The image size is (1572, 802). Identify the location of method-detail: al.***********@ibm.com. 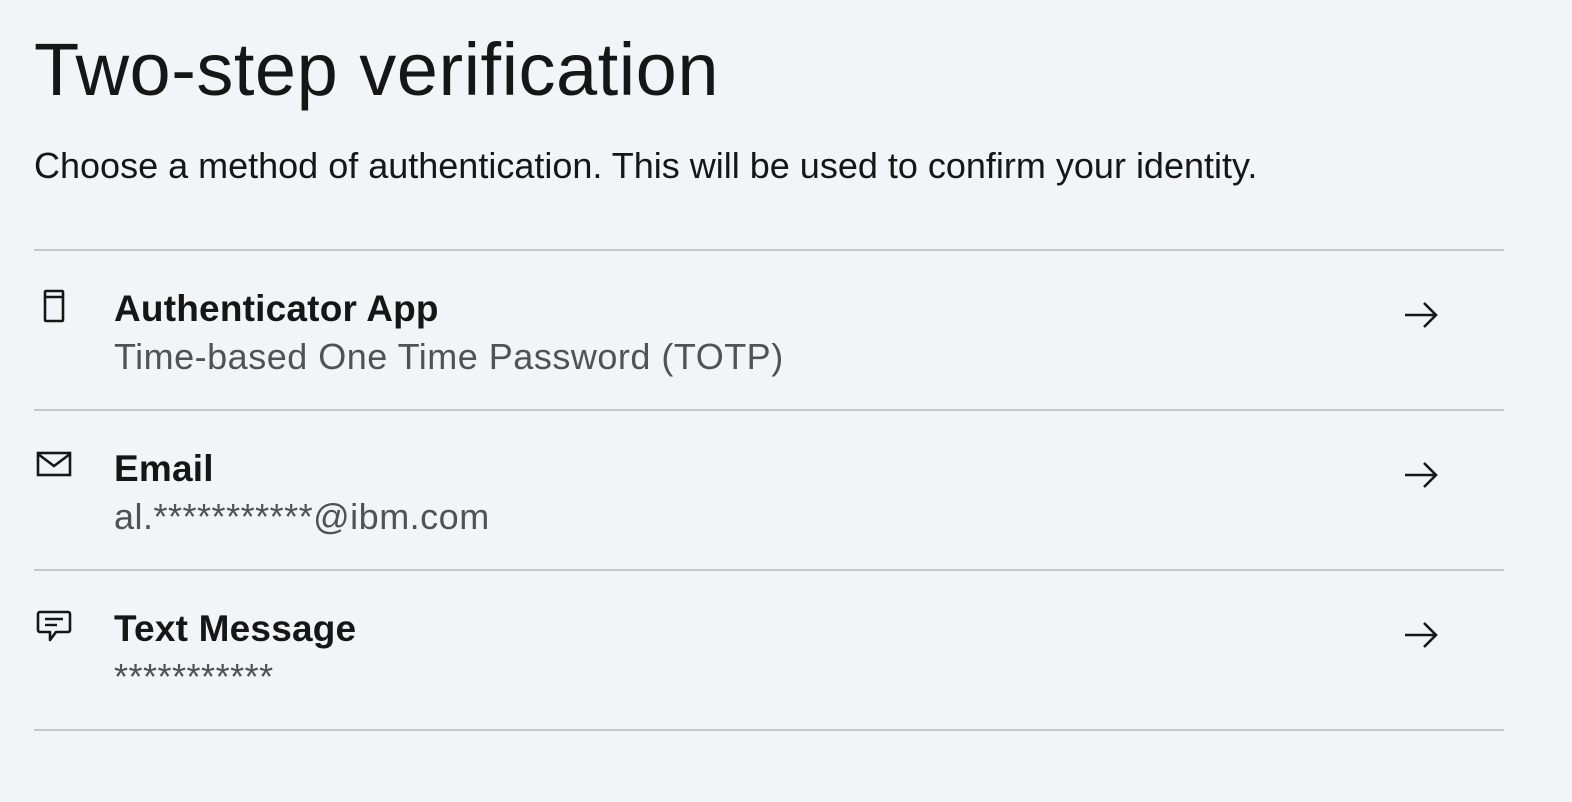
(302, 516).